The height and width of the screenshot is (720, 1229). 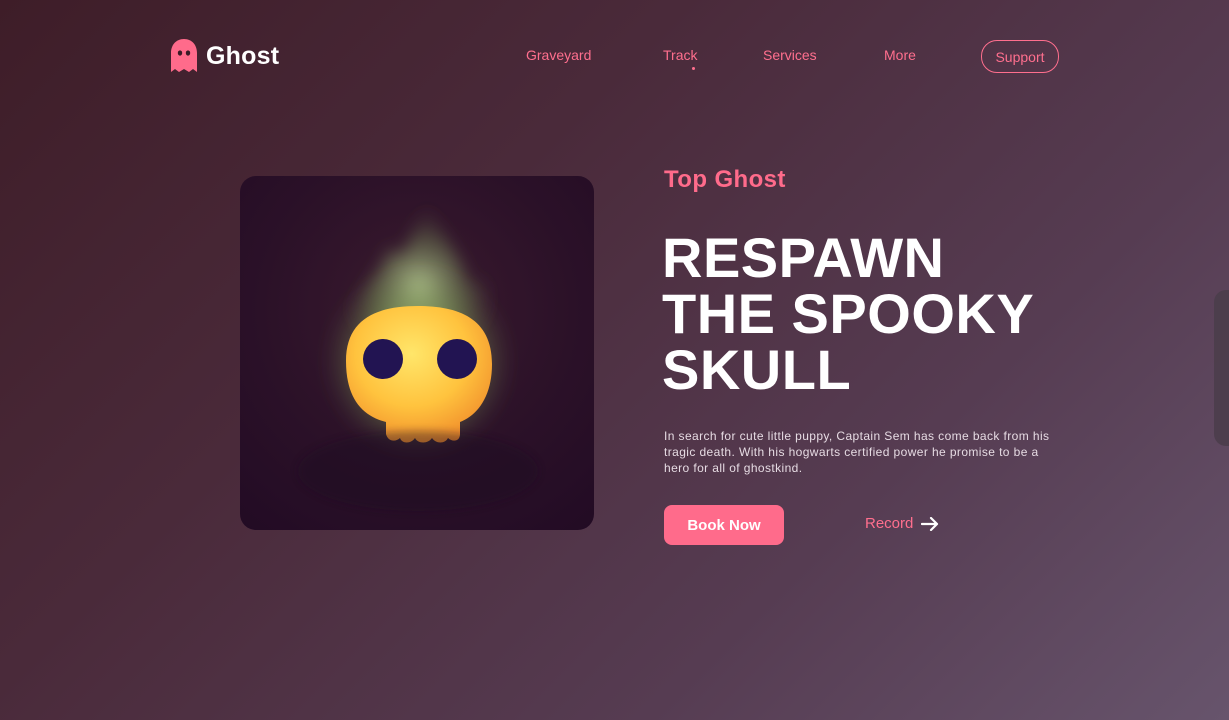 I want to click on hero-image-card, so click(x=417, y=353).